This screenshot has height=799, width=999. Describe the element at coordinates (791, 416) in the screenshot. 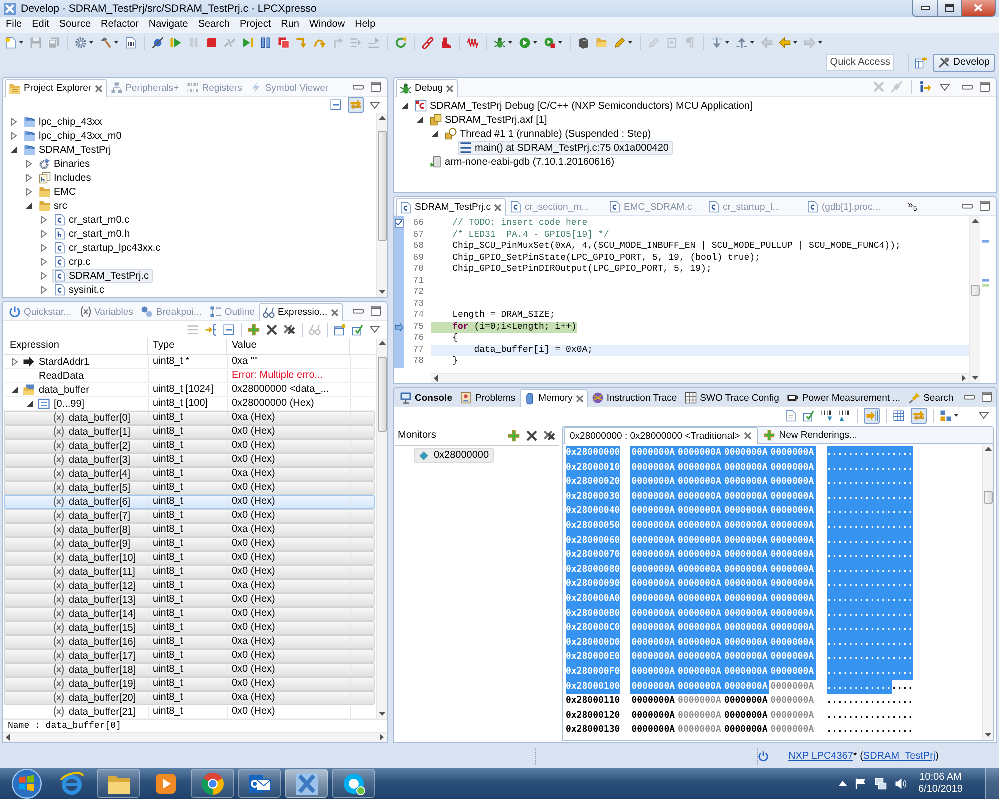

I see `new-page-icon` at that location.